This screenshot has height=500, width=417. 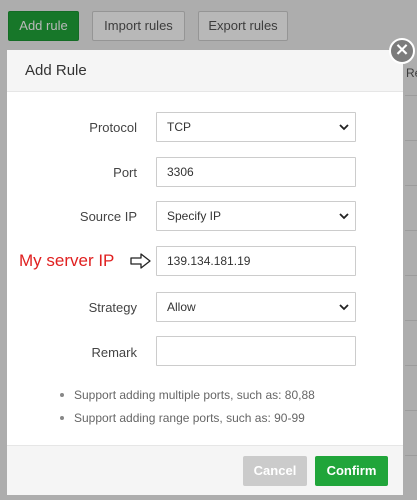 What do you see at coordinates (181, 307) in the screenshot?
I see `strategy-value: Allow` at bounding box center [181, 307].